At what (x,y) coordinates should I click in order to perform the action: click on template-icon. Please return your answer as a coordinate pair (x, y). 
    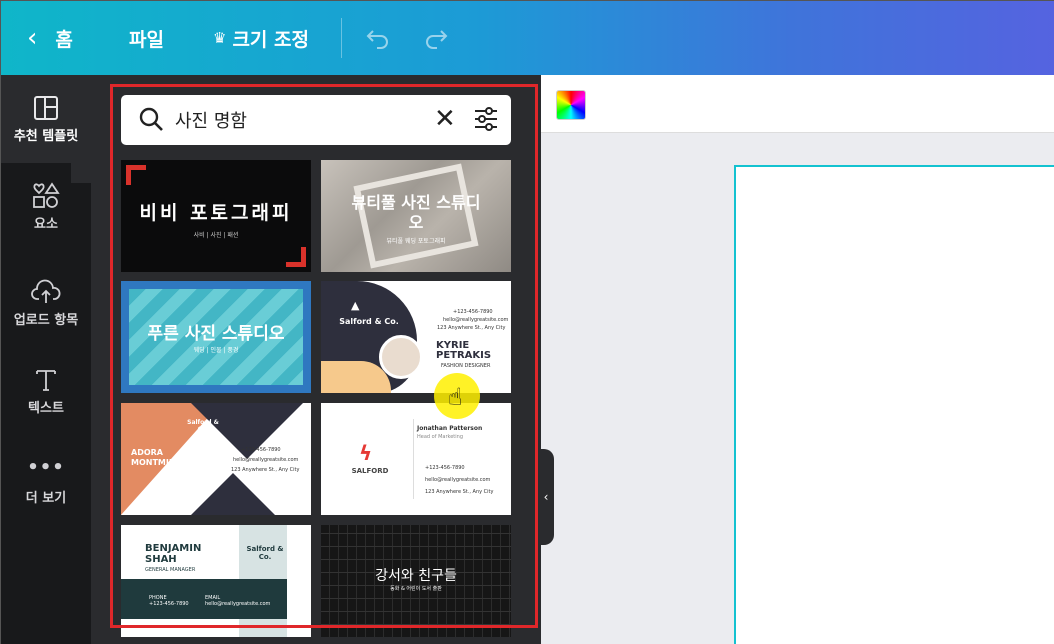
    Looking at the image, I should click on (46, 108).